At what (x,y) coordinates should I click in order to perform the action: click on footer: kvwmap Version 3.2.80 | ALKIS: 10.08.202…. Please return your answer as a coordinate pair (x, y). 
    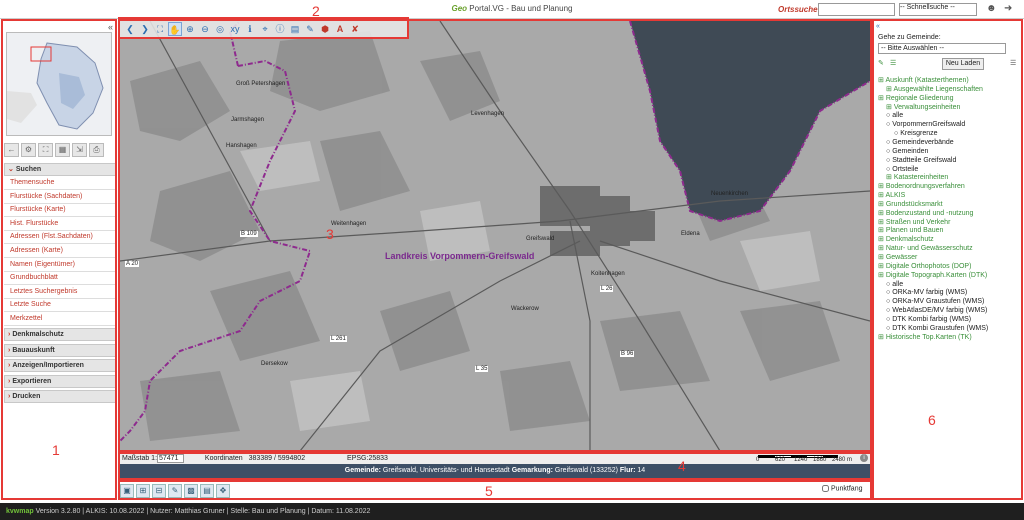
    Looking at the image, I should click on (512, 511).